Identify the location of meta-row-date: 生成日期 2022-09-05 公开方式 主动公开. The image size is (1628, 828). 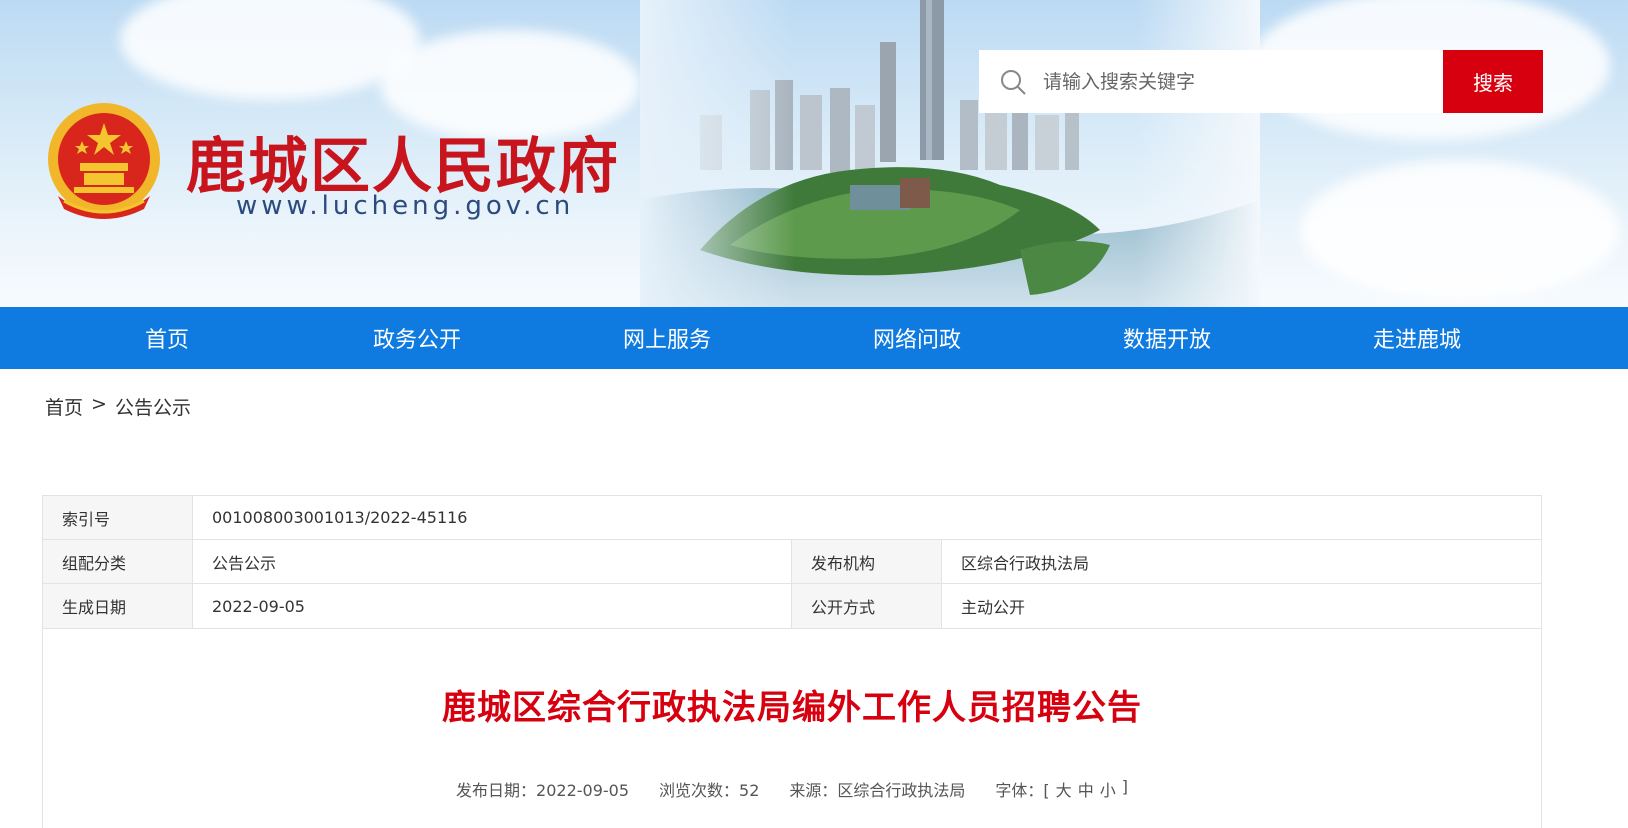
(792, 606).